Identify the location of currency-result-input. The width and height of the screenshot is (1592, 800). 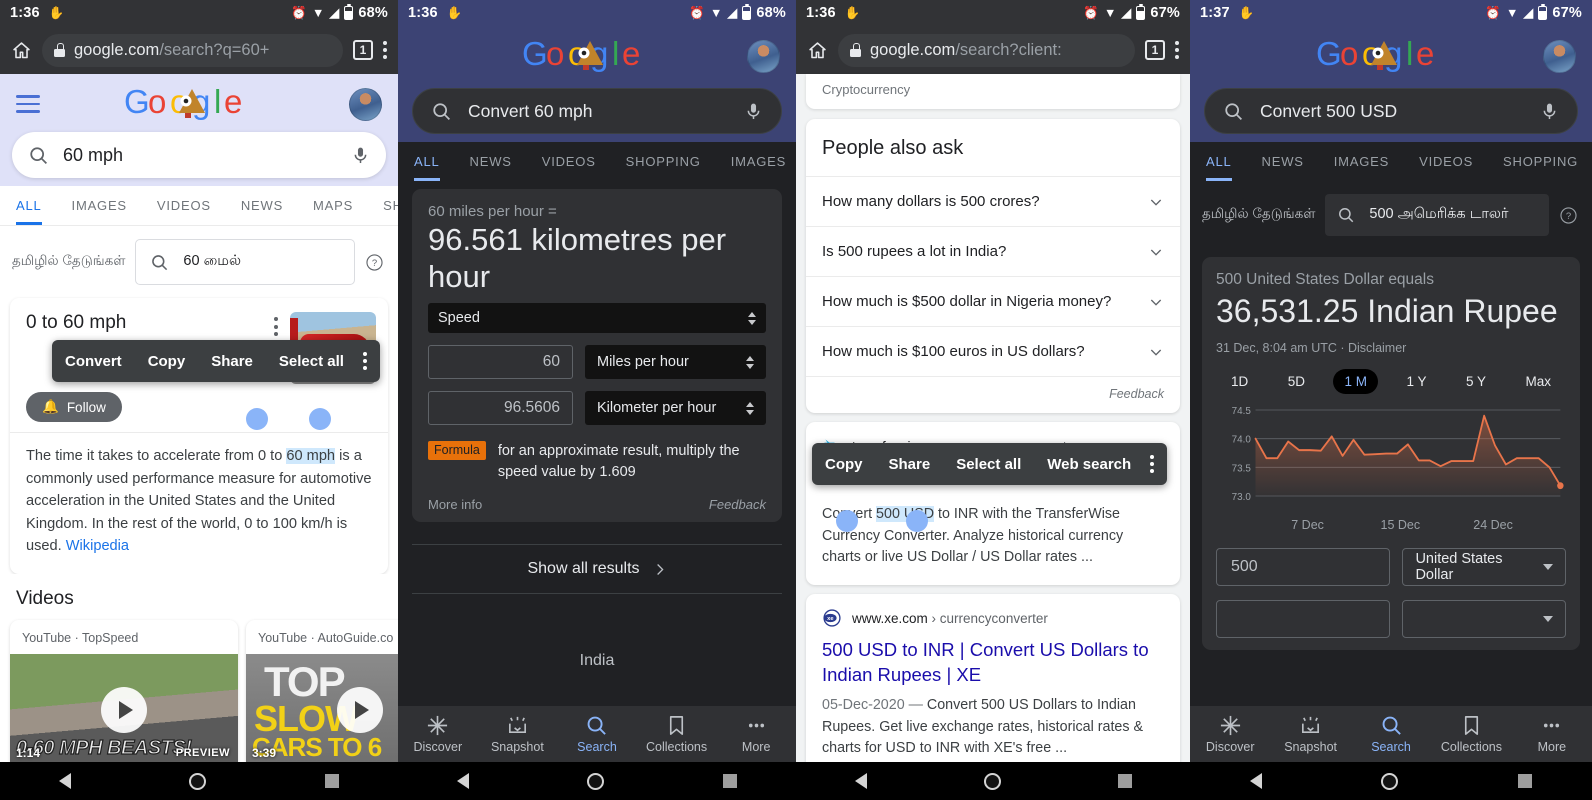
(1303, 619).